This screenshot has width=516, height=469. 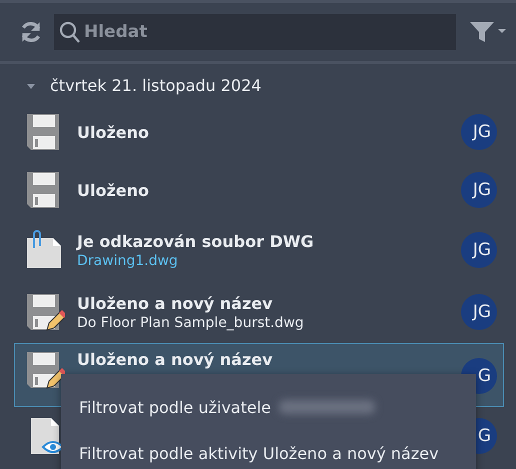 What do you see at coordinates (196, 241) in the screenshot?
I see `activity-title: Je odkazován soubor DWG` at bounding box center [196, 241].